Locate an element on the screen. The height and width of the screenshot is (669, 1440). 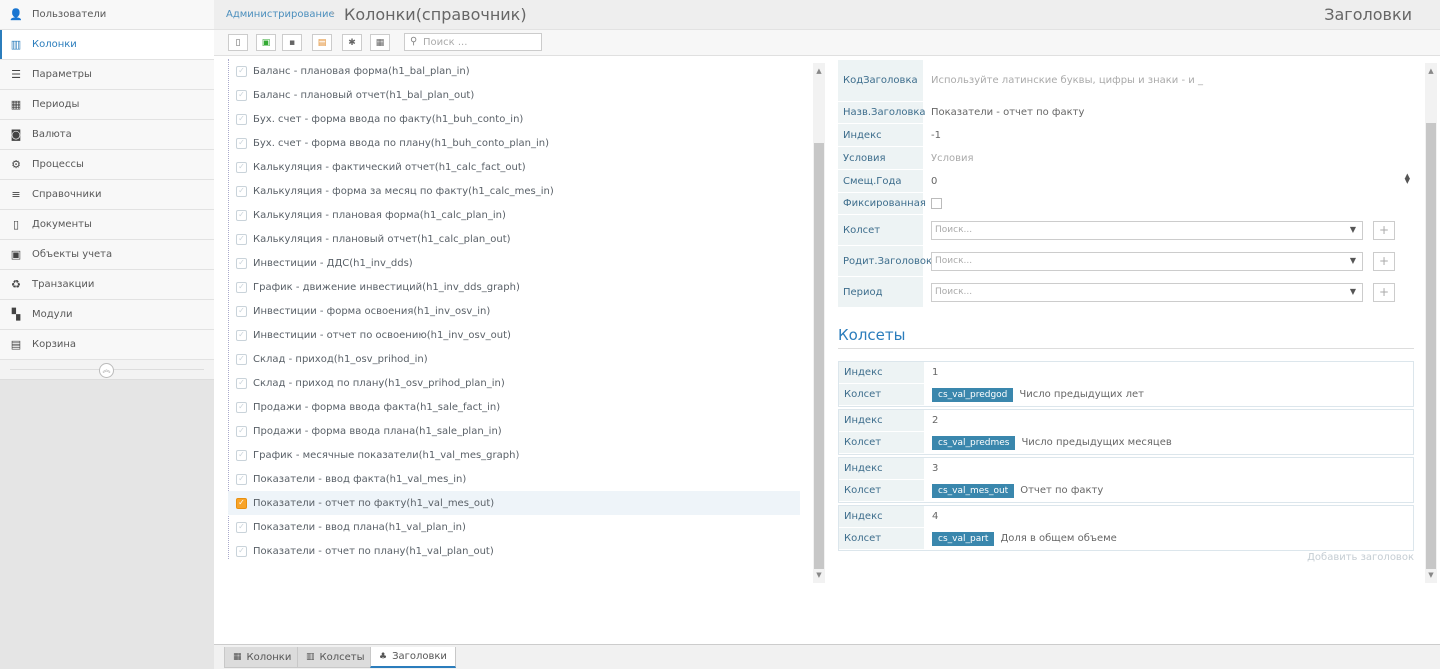
tree-item: ✓ Инвестиции - ДДС(h1_inv_dds) is located at coordinates (514, 263).